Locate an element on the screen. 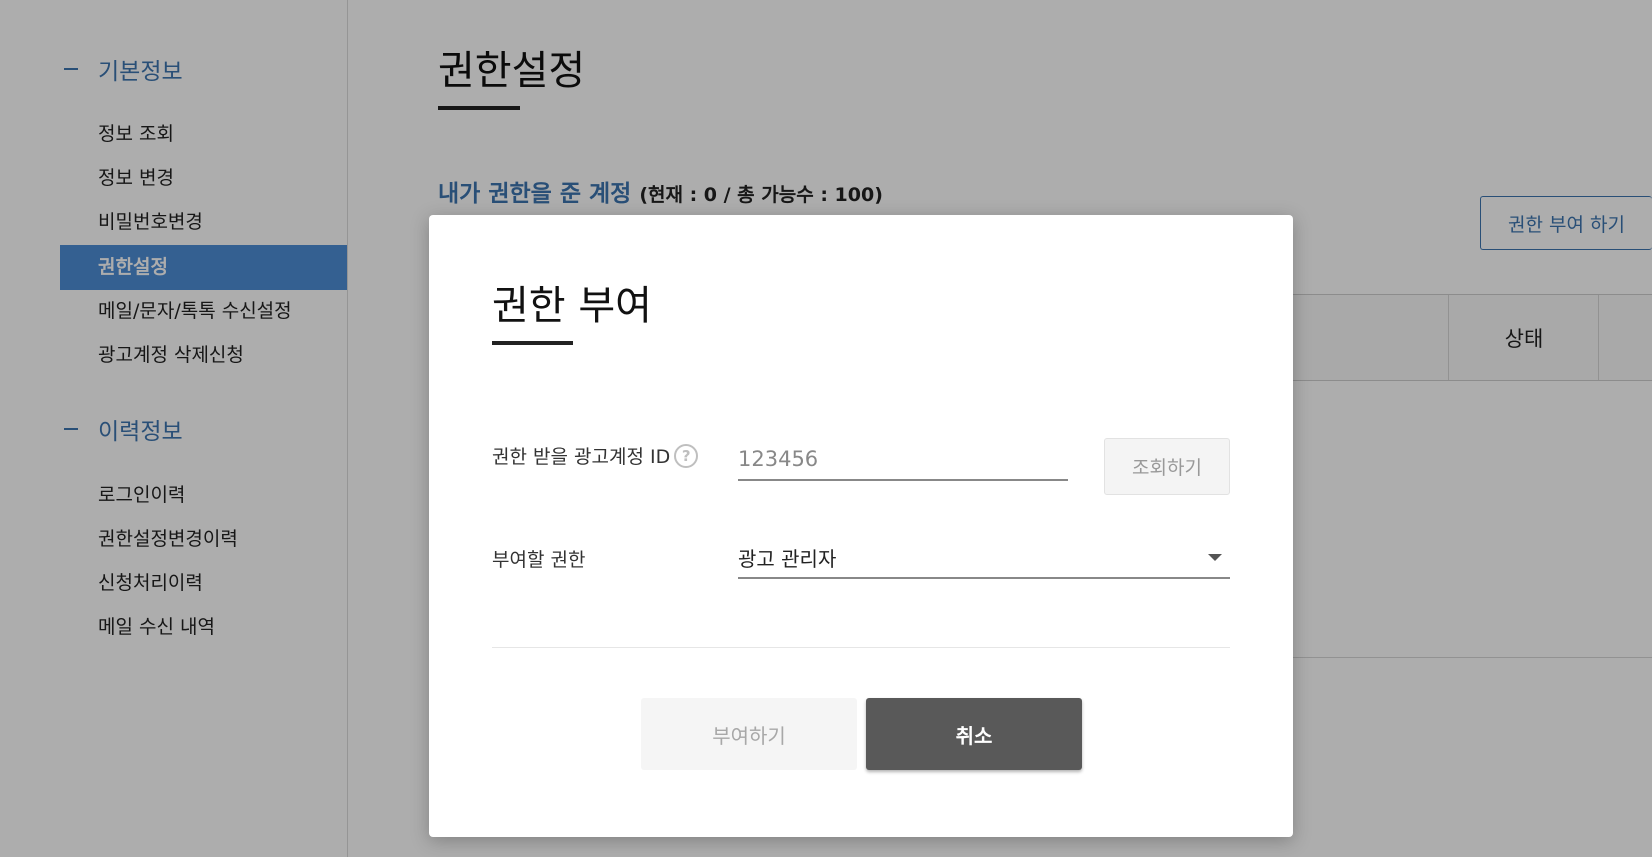 This screenshot has width=1652, height=857. chevron-down-icon is located at coordinates (1215, 557).